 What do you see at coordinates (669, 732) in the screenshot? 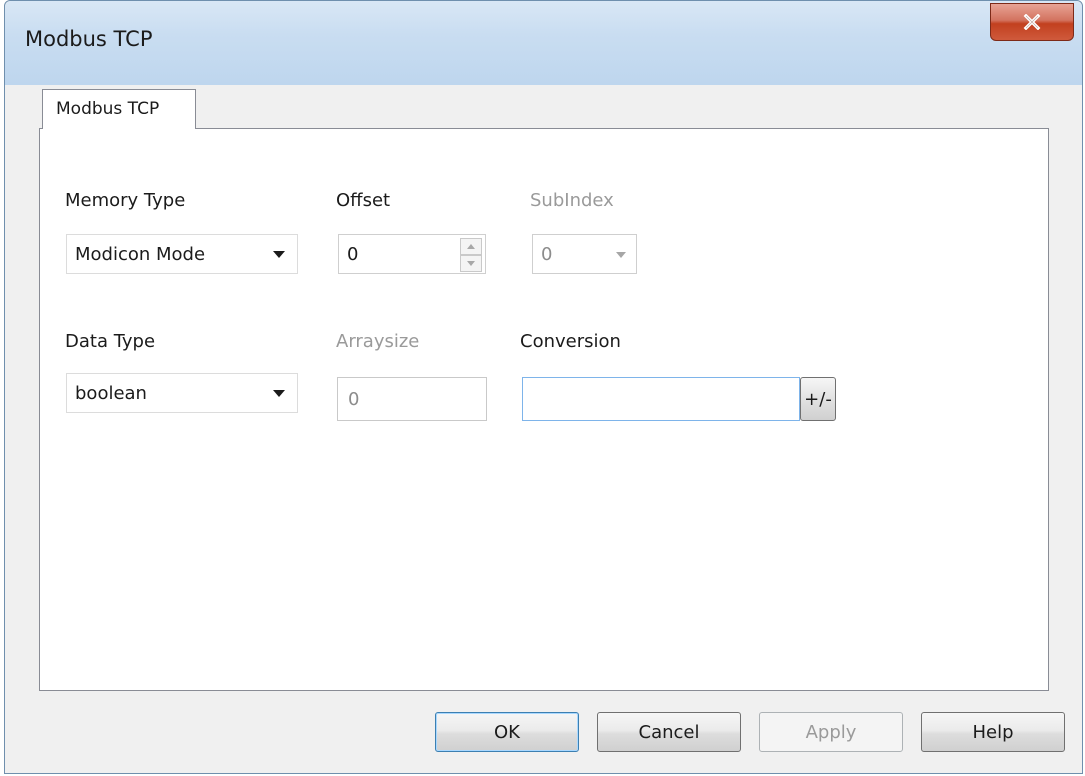
I see `cancel-button: Cancel` at bounding box center [669, 732].